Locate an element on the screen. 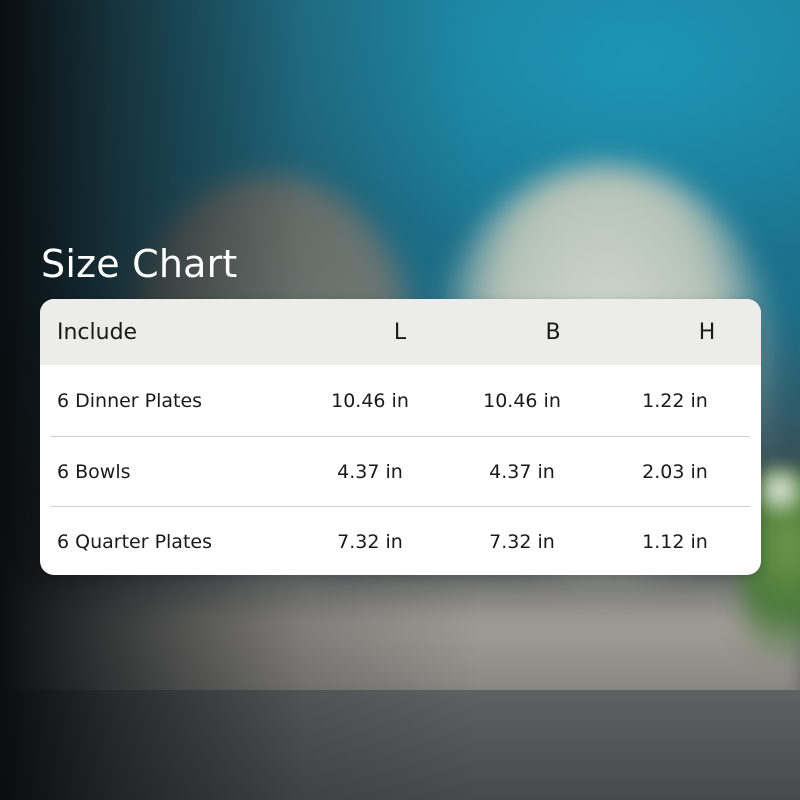 The image size is (800, 800). header-breadth: B is located at coordinates (553, 332).